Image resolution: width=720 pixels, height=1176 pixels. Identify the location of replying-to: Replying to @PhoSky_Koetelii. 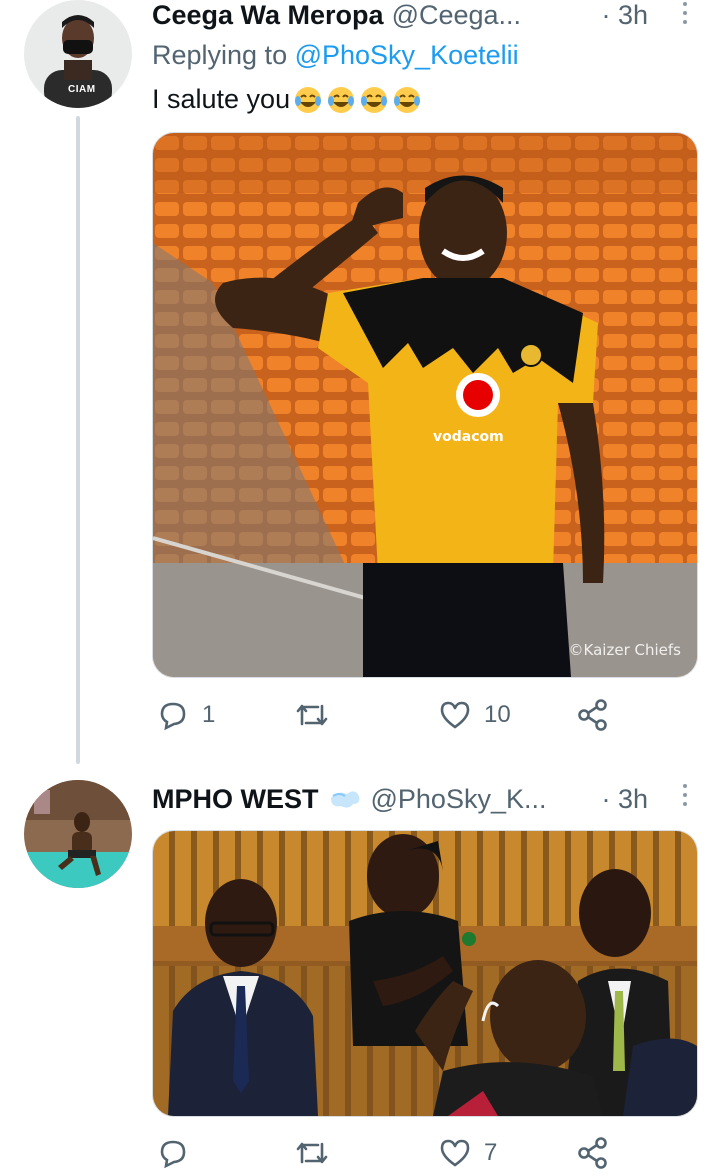
(335, 55).